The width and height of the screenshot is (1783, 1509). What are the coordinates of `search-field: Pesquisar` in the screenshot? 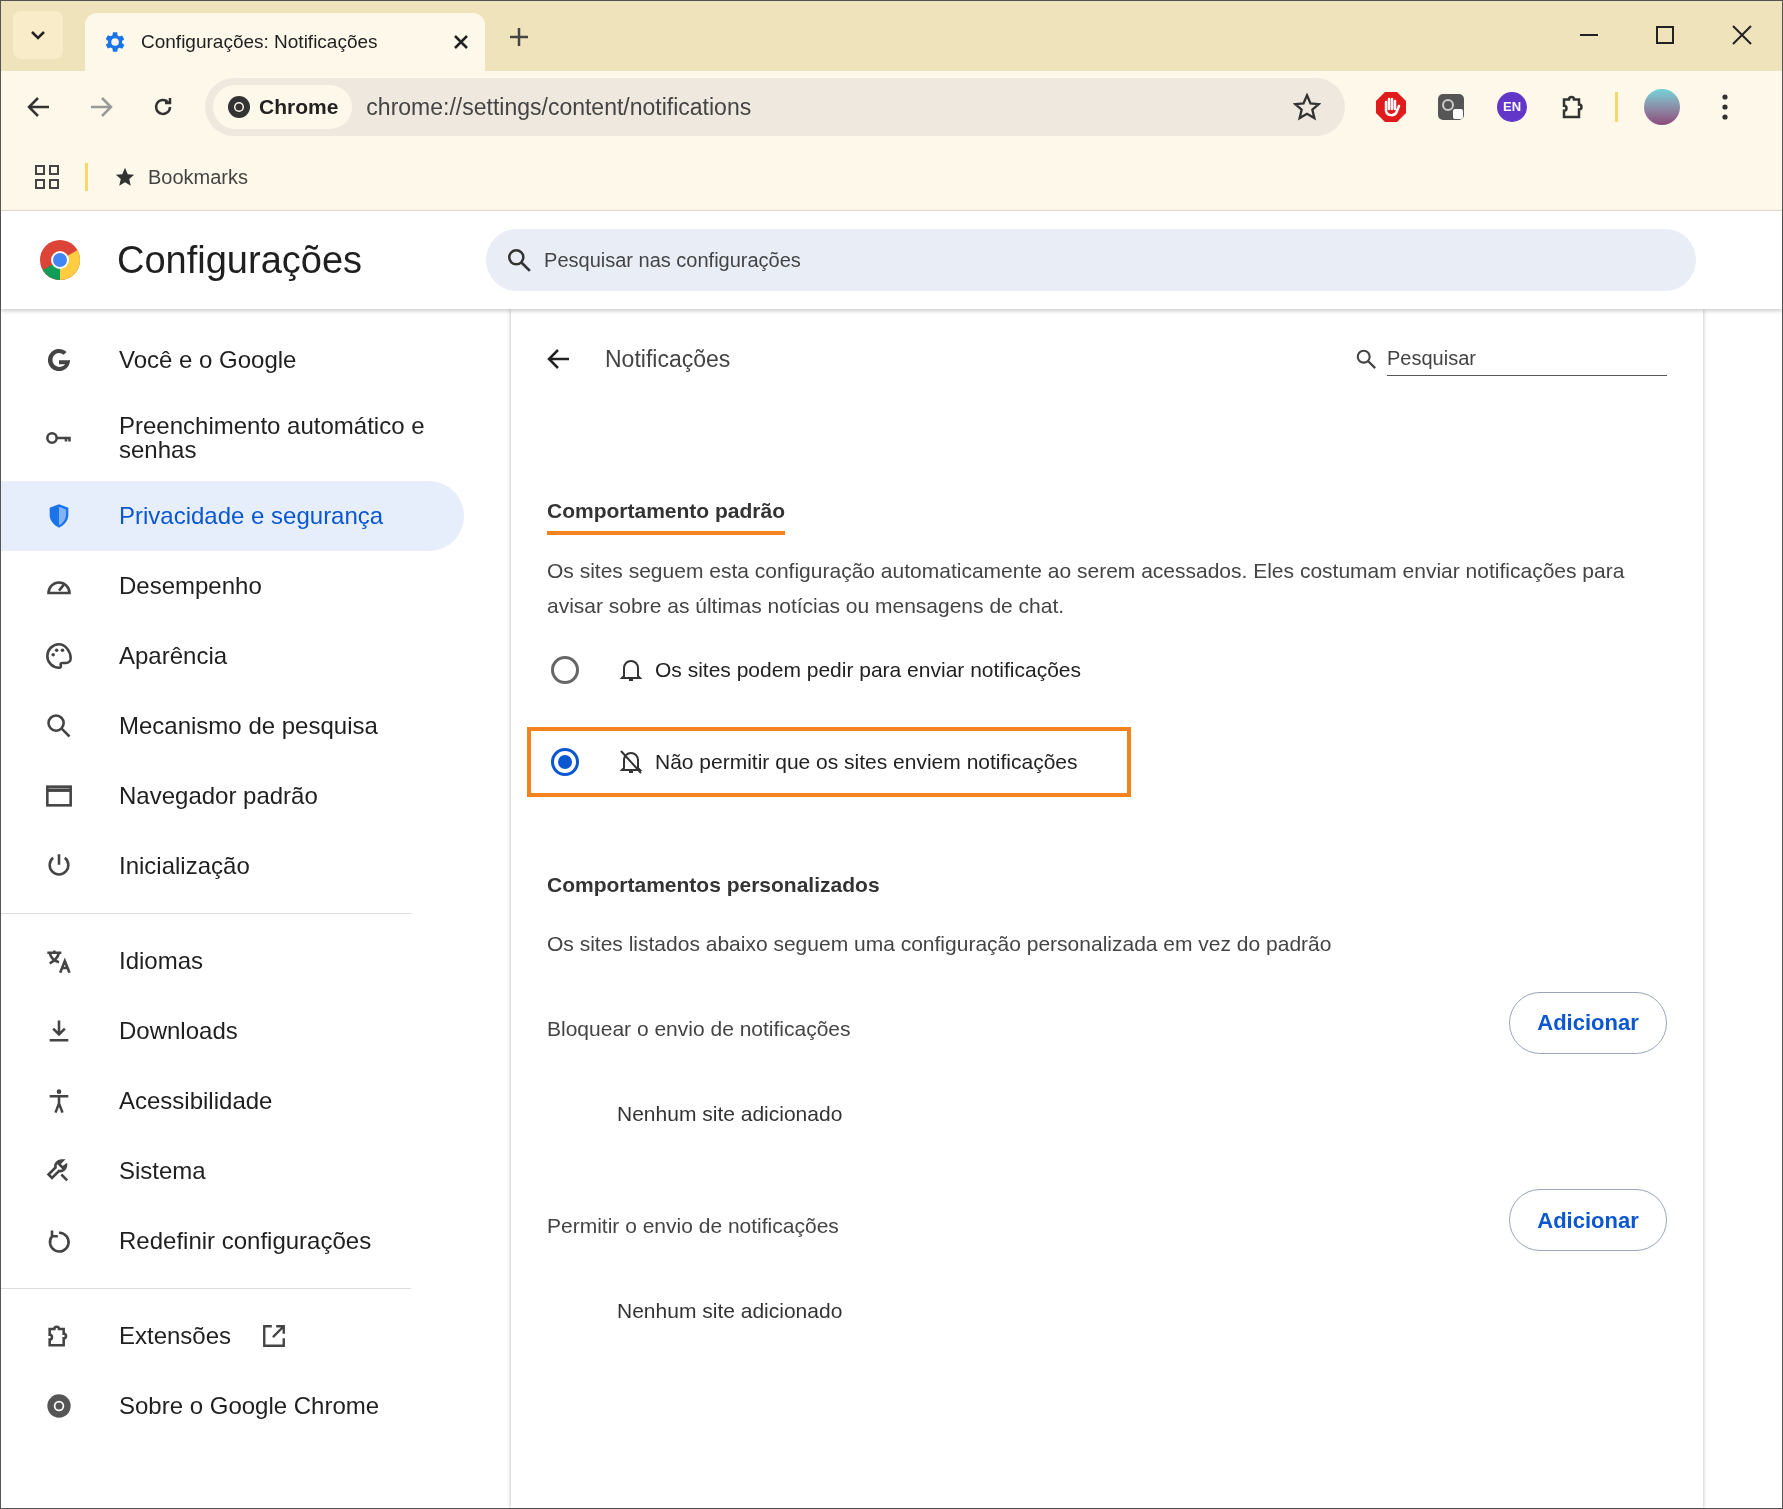 It's located at (1527, 359).